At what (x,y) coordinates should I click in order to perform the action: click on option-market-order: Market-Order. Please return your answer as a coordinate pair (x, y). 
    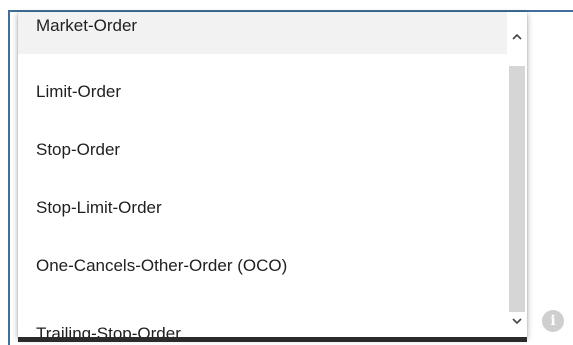
    Looking at the image, I should click on (262, 33).